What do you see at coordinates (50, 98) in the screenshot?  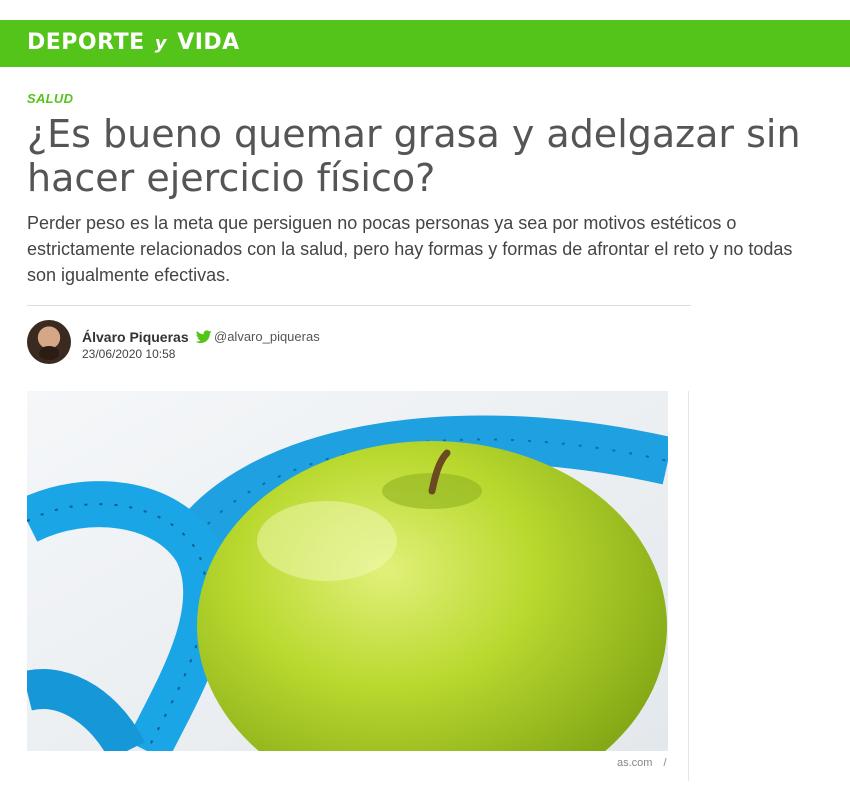 I see `section-tag: SALUD` at bounding box center [50, 98].